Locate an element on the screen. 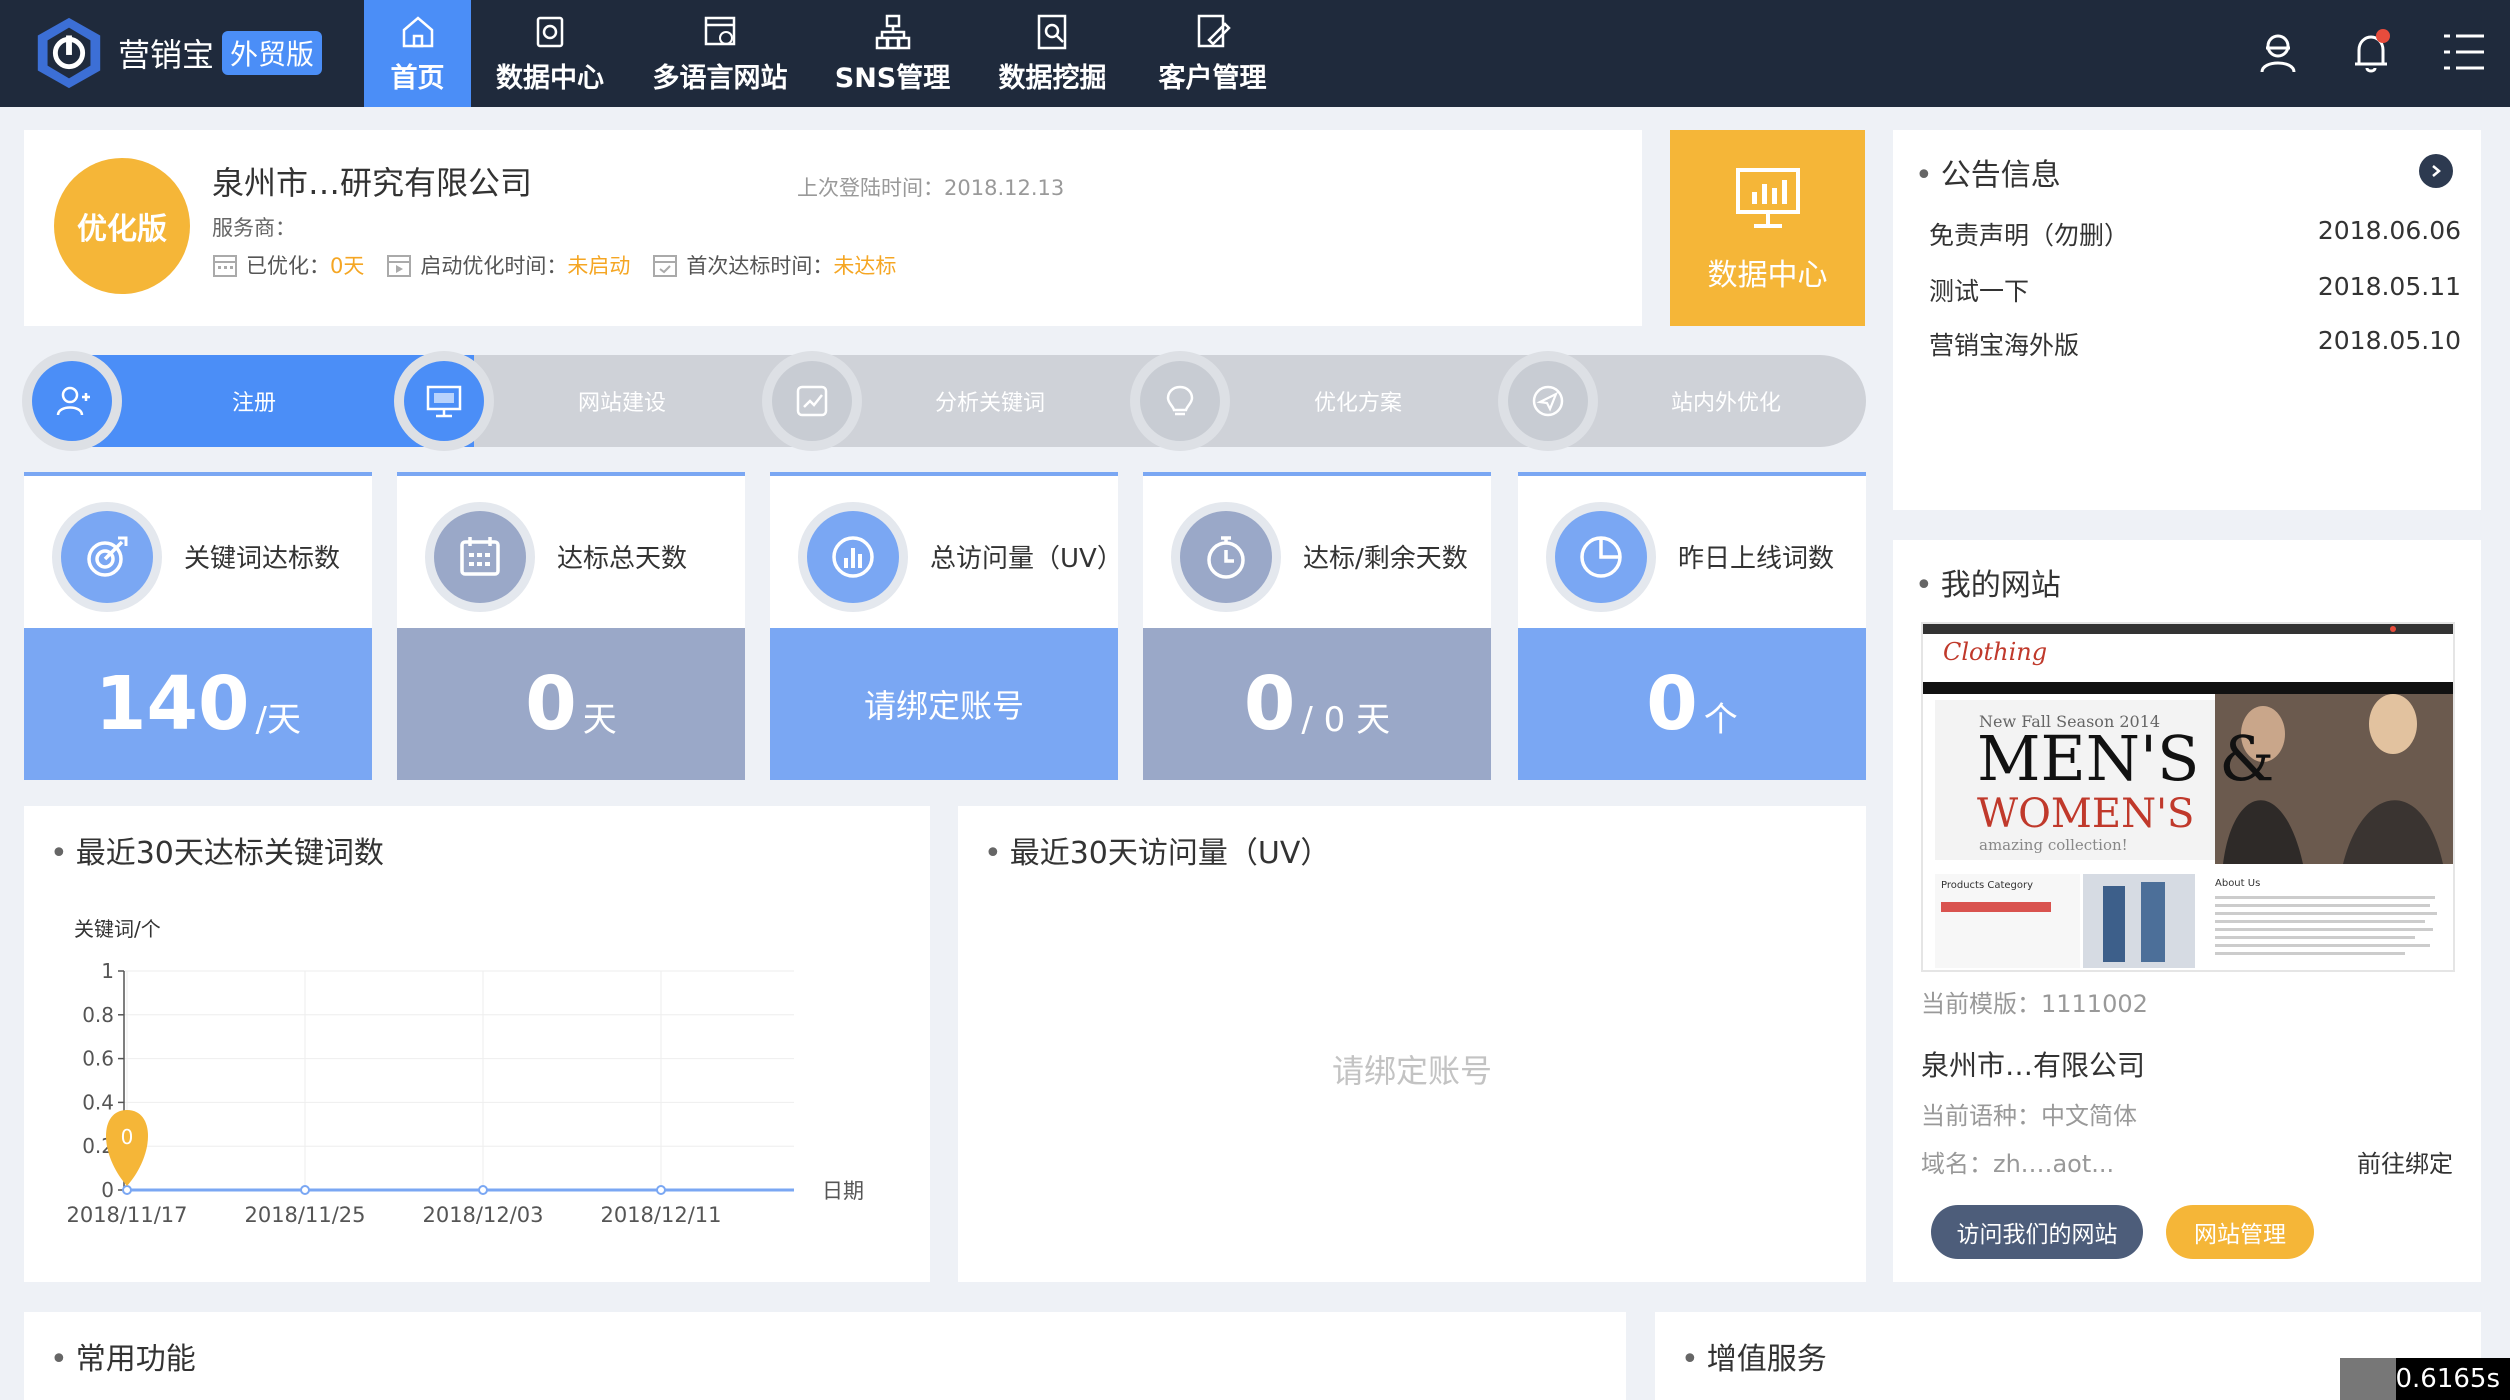 The width and height of the screenshot is (2510, 1400). thumb-about: About Us is located at coordinates (2238, 883).